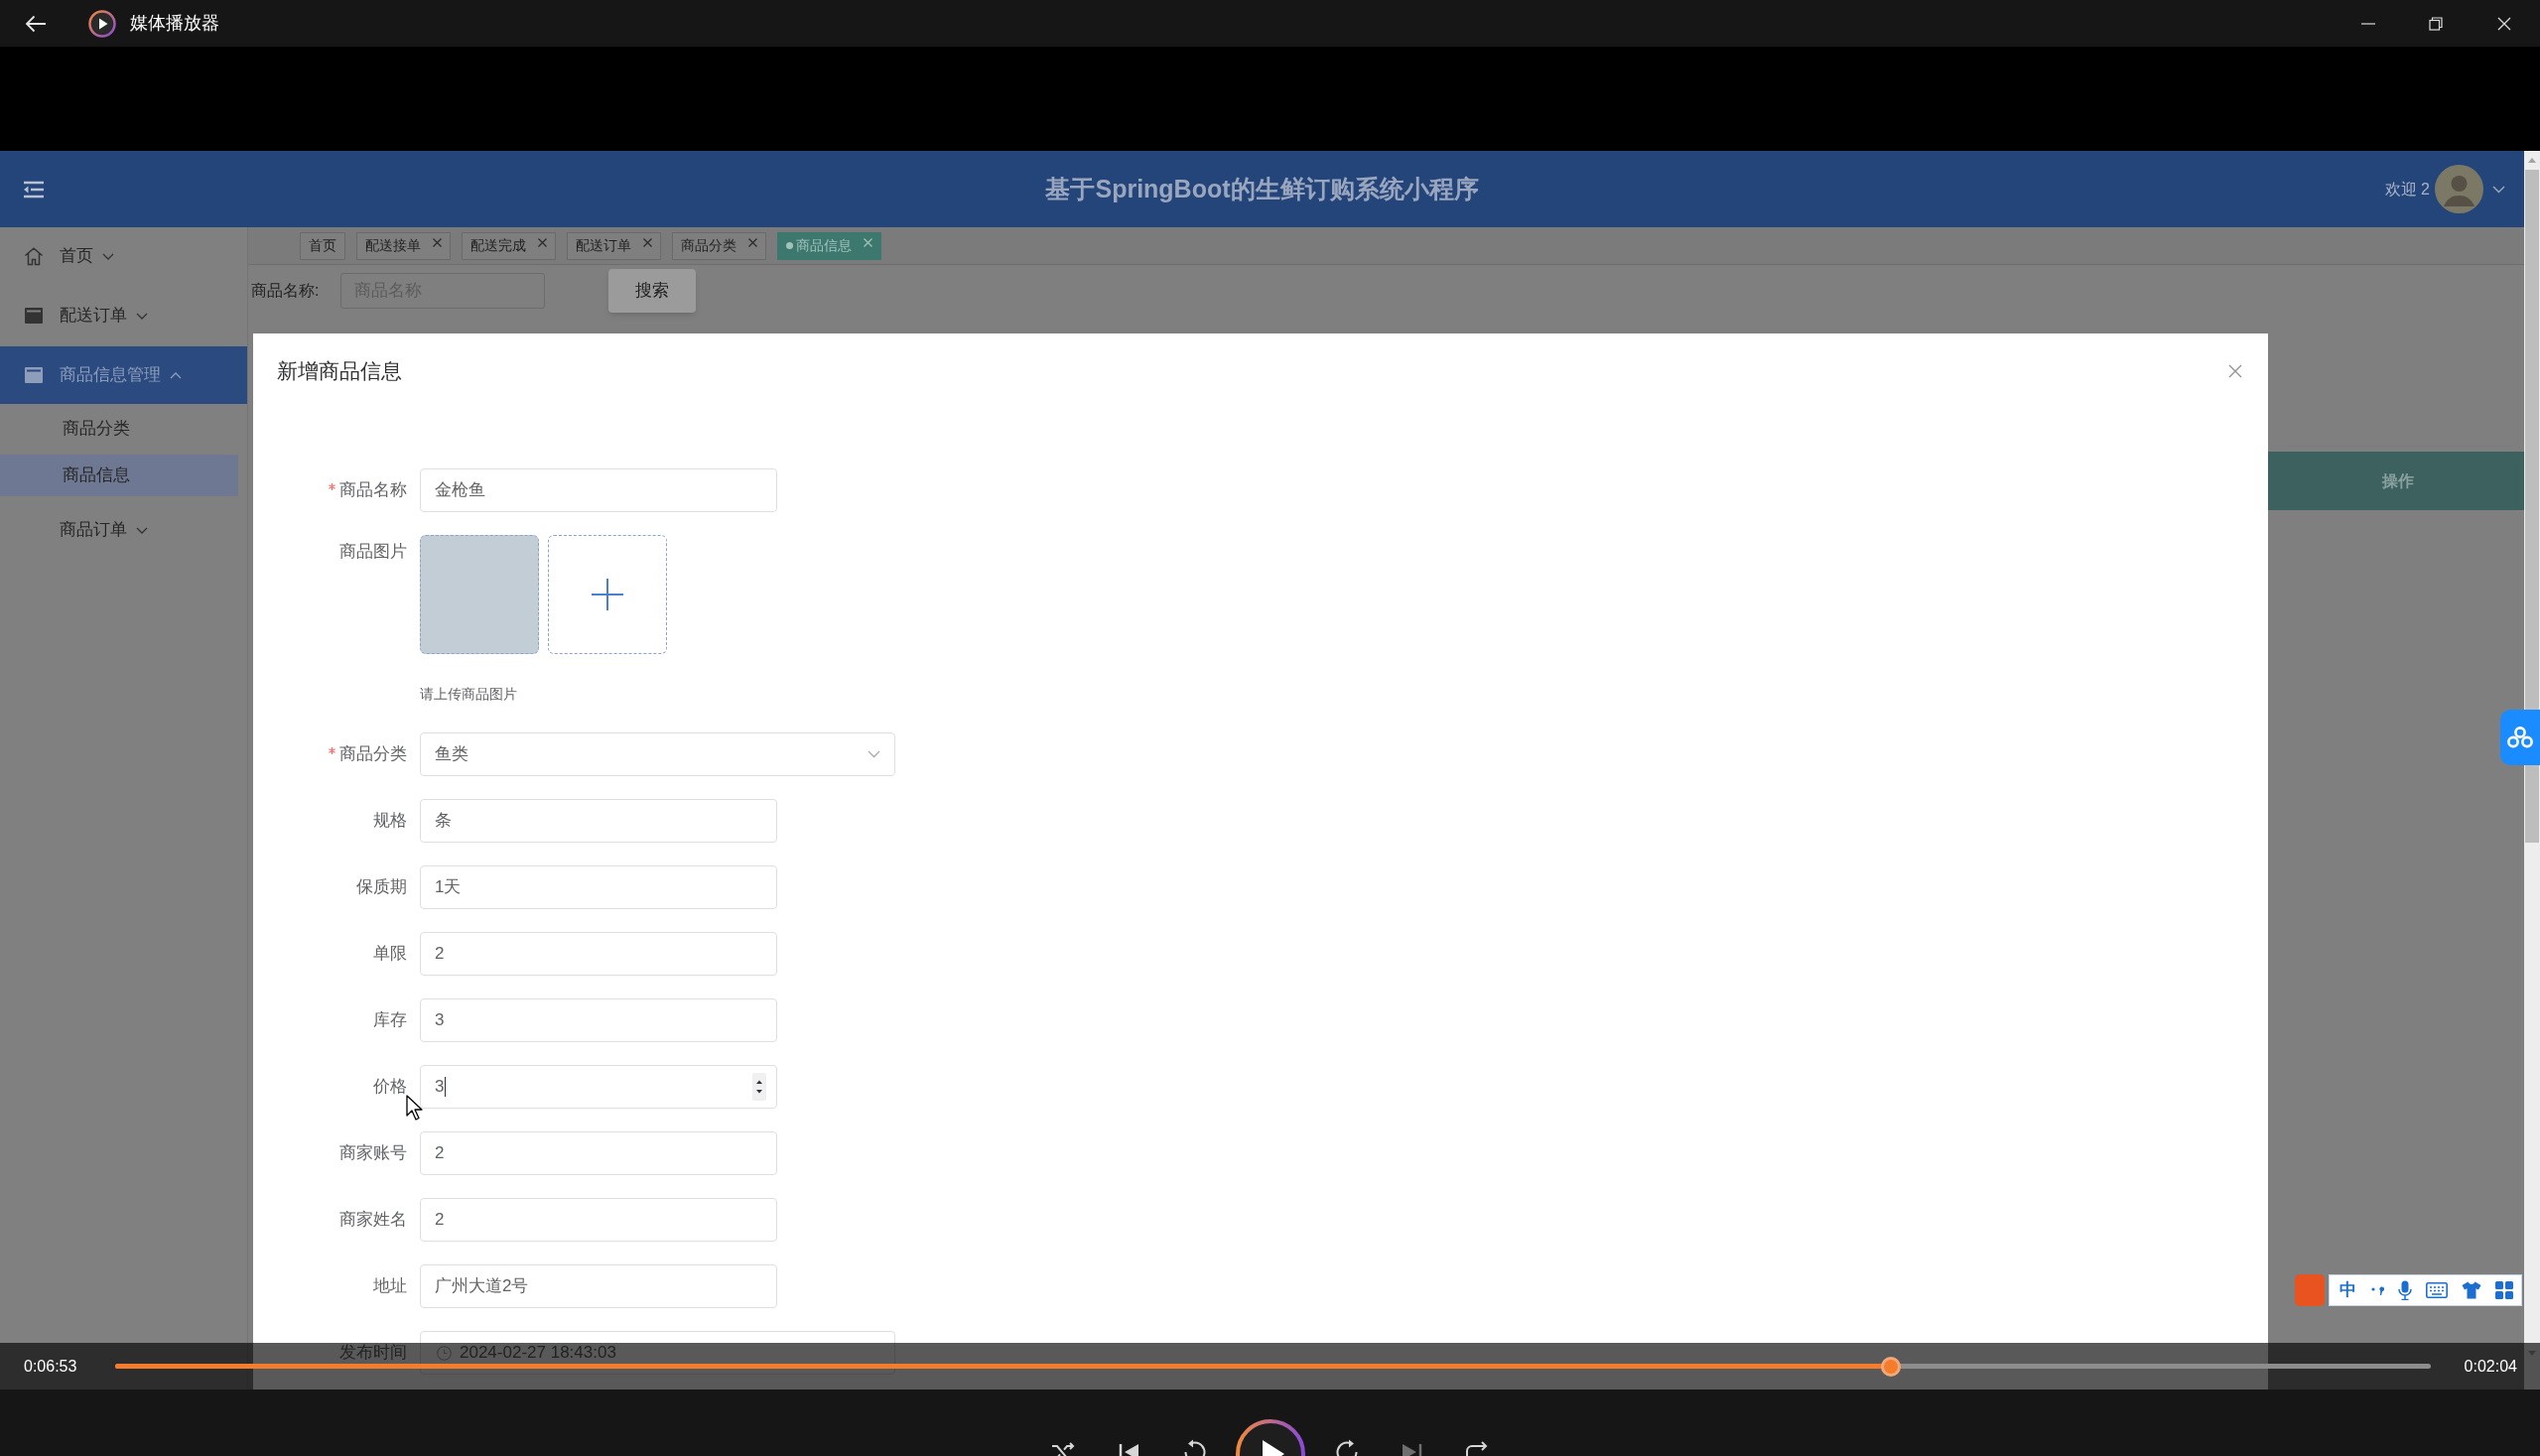 This screenshot has height=1456, width=2540. I want to click on shirt-icon, so click(2472, 1290).